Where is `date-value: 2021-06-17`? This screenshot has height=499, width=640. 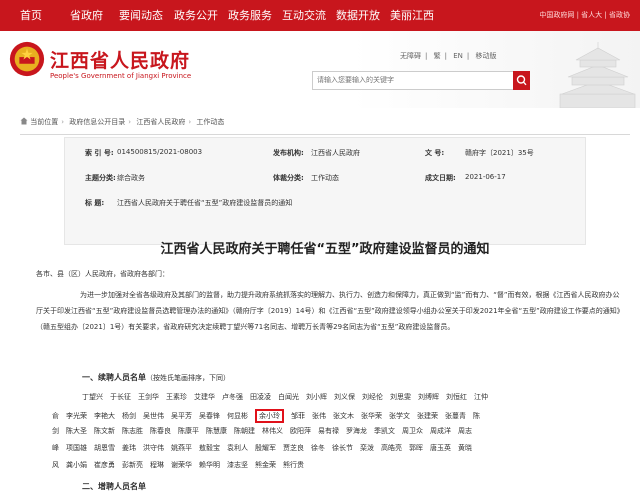
date-value: 2021-06-17 is located at coordinates (485, 177).